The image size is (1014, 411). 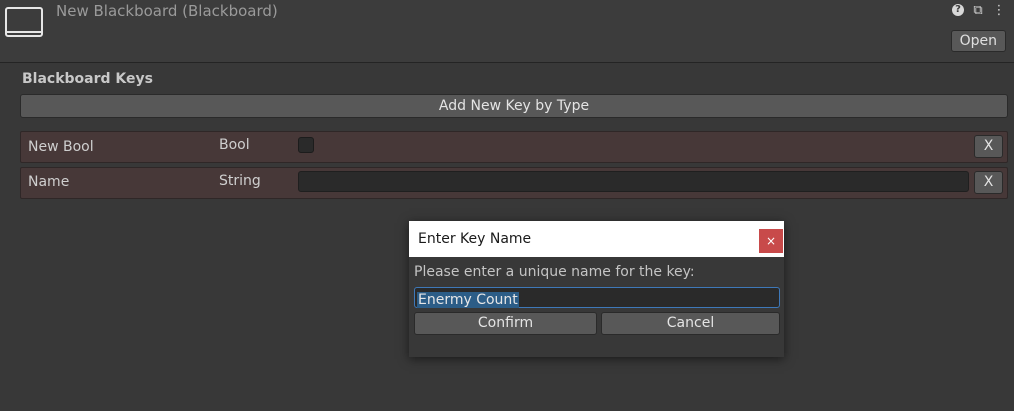 I want to click on key-name-input: Enermy Count, so click(x=597, y=297).